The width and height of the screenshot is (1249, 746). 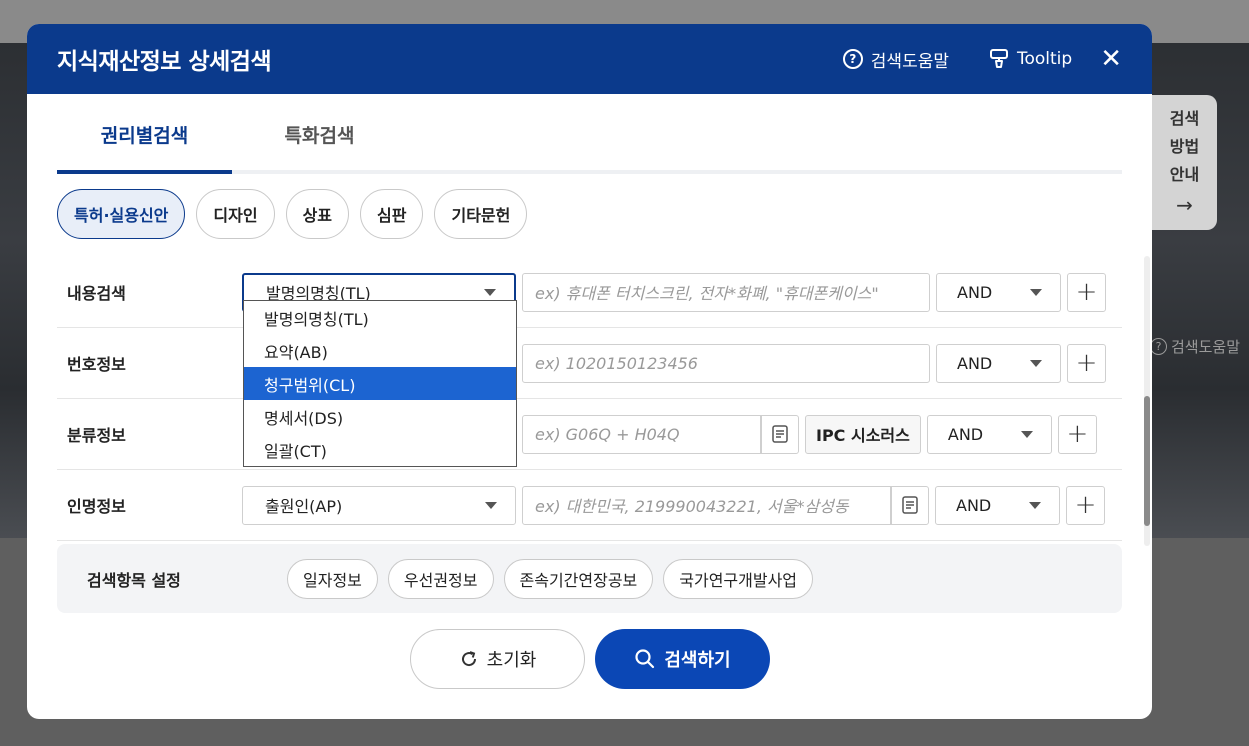 What do you see at coordinates (726, 363) in the screenshot?
I see `number-search-input: ex) 1020150123456` at bounding box center [726, 363].